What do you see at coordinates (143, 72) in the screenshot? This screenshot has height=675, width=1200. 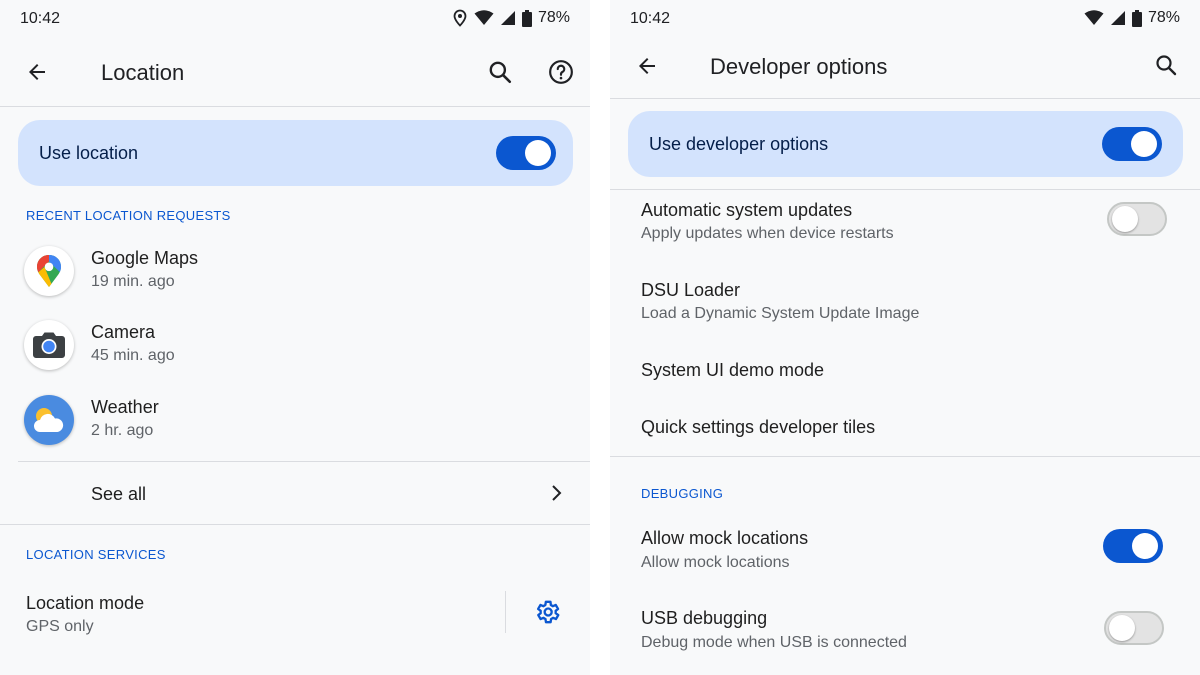 I see `page-title: Location` at bounding box center [143, 72].